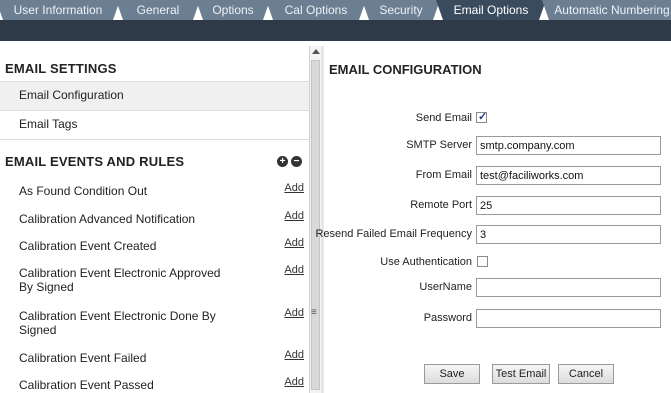  Describe the element at coordinates (95, 161) in the screenshot. I see `email-events-heading: EMAIL EVENTS AND RULES` at that location.